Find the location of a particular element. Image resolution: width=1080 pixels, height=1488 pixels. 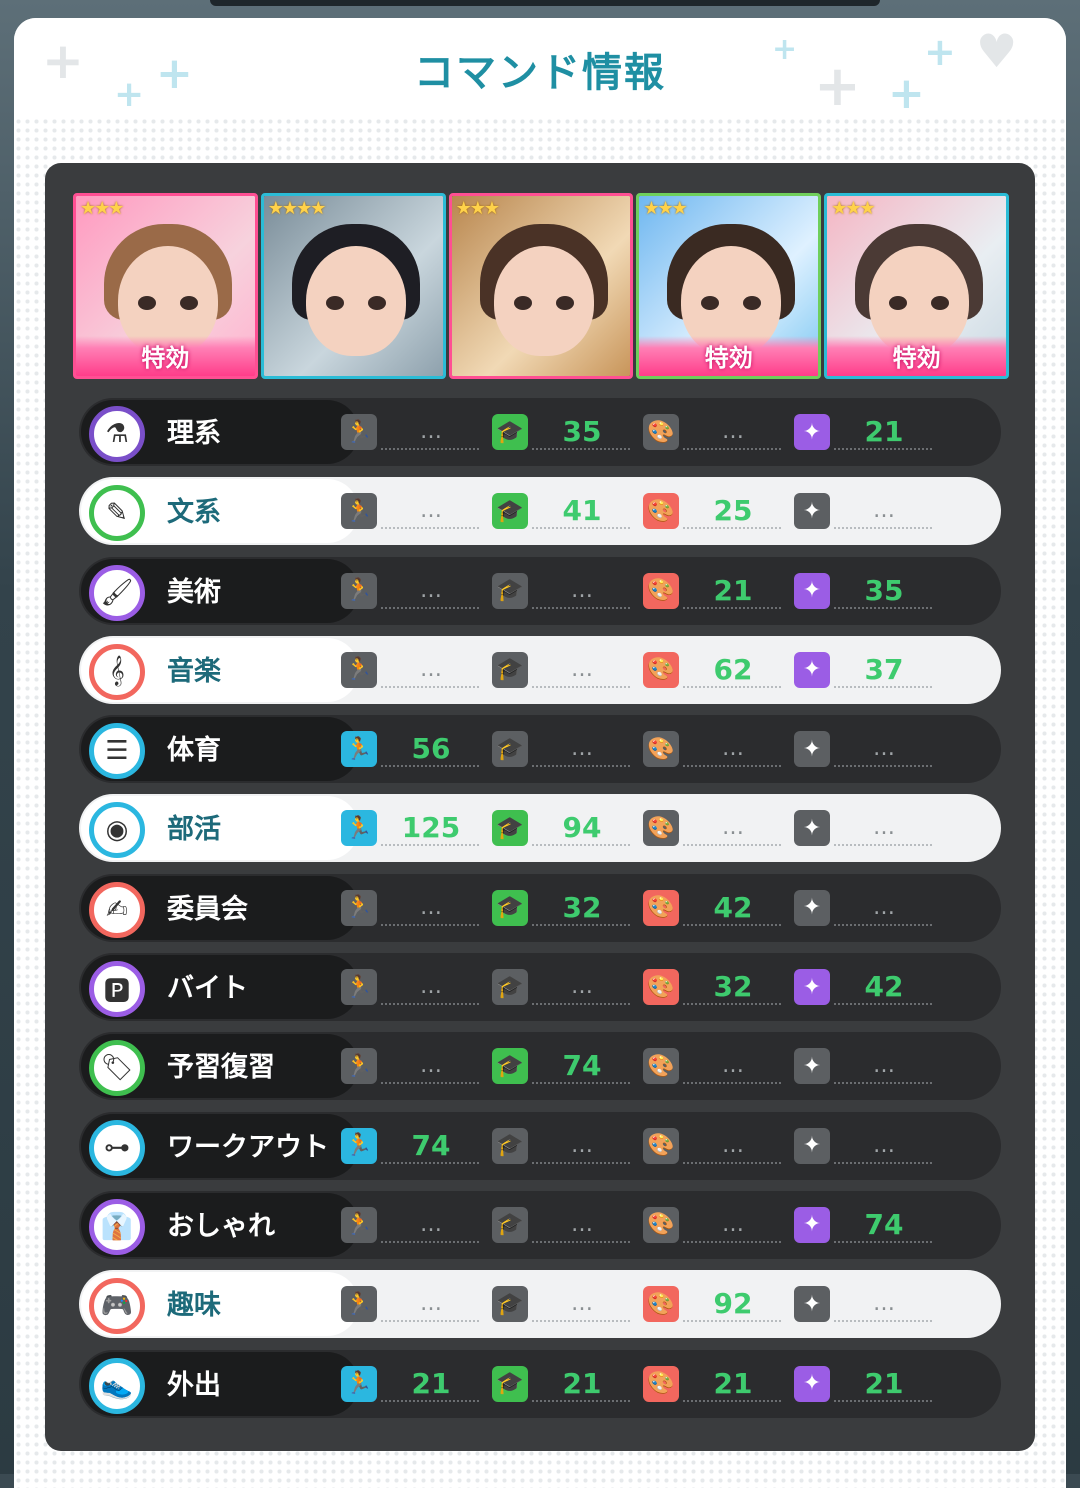

stat-cell: 🎓 41 is located at coordinates (567, 511).